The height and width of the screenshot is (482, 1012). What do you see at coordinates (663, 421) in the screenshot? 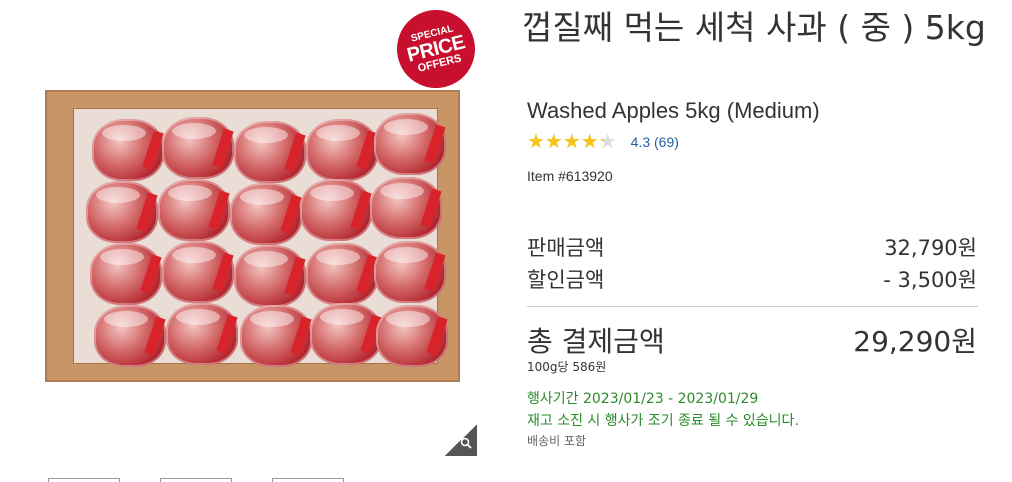
I see `promotion-note: 재고 소진 시 행사가 조기 종료 될 수 있습니다.` at bounding box center [663, 421].